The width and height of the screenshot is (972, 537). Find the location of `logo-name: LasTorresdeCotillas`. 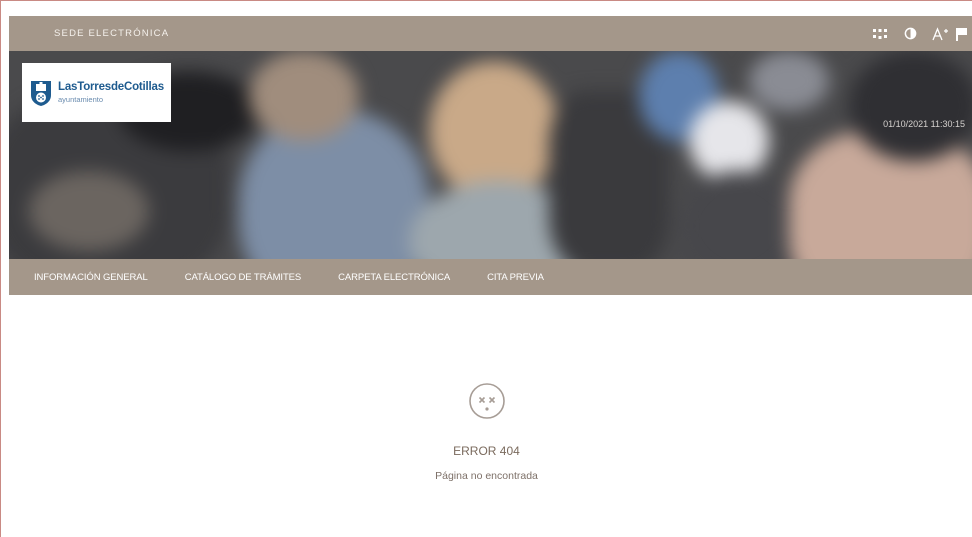

logo-name: LasTorresdeCotillas is located at coordinates (111, 87).